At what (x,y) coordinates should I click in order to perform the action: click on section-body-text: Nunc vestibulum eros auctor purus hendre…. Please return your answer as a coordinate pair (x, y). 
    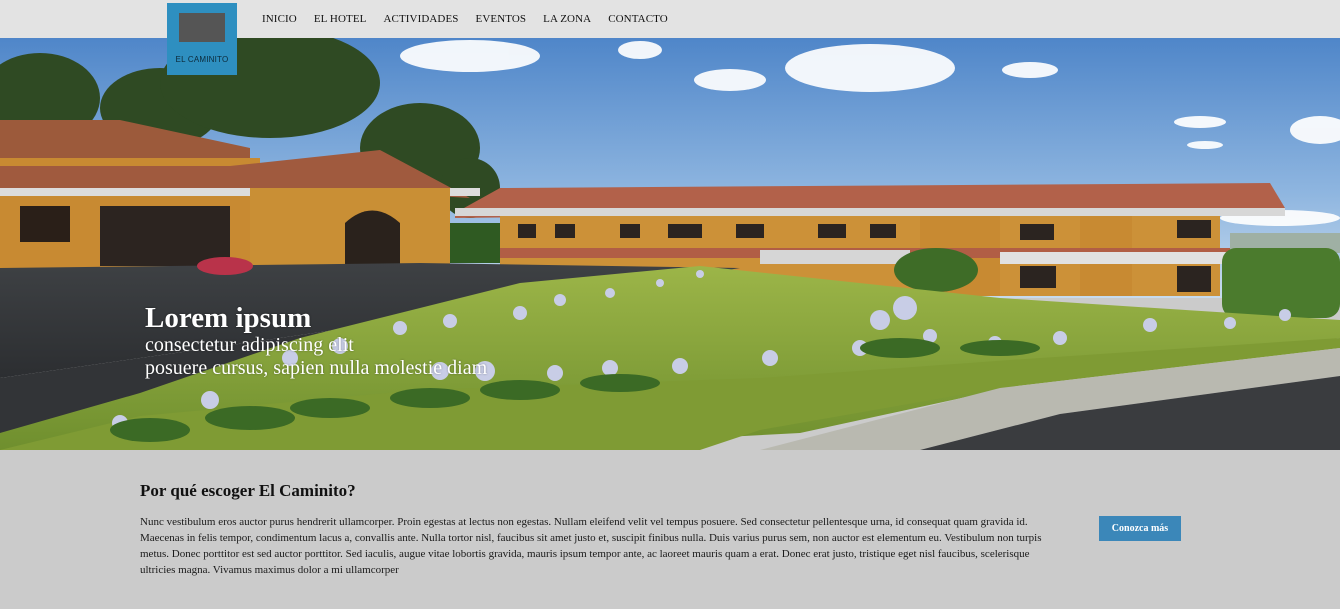
    Looking at the image, I should click on (591, 546).